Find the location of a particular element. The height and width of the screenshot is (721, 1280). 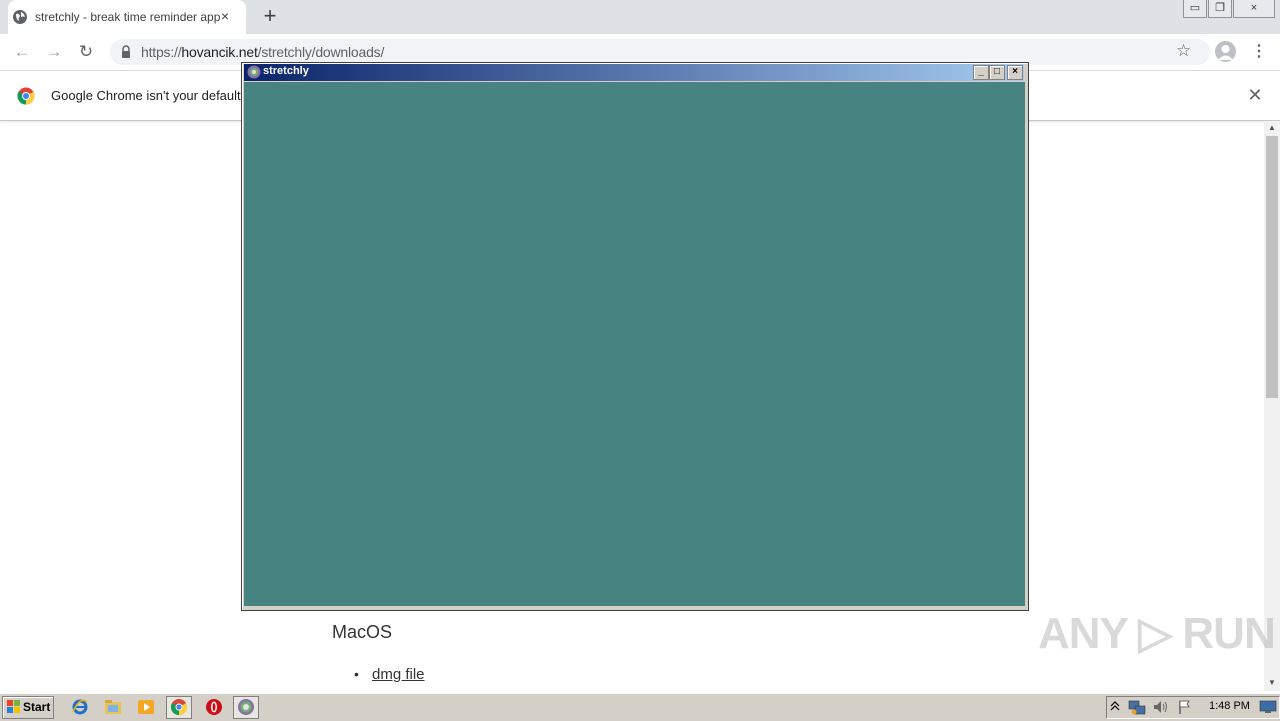

stretchly-maximize-button: □ is located at coordinates (997, 72).